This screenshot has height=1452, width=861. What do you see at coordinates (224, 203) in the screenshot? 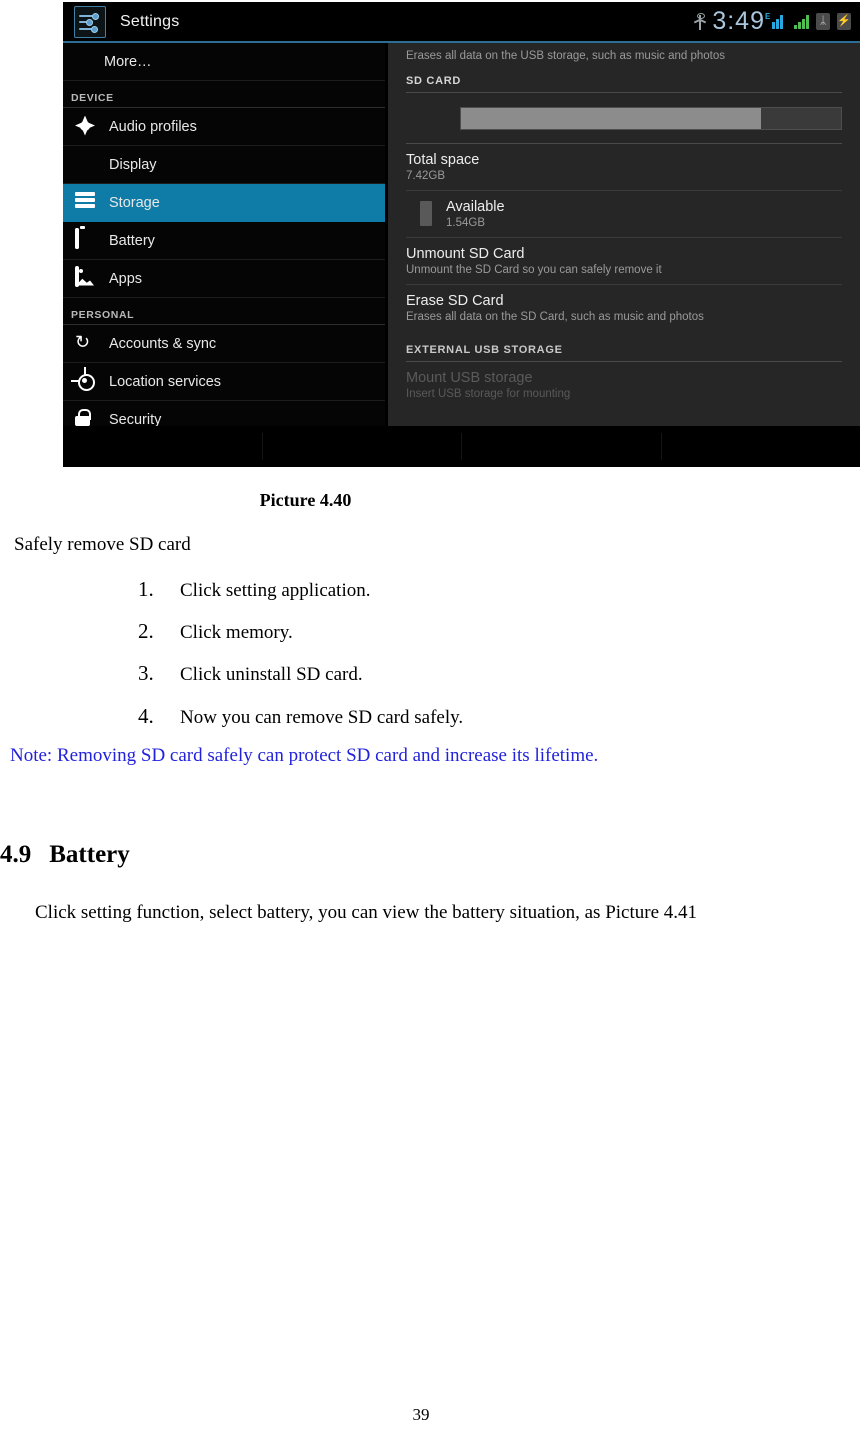
I see `sidebar-item-storage: Storage` at bounding box center [224, 203].